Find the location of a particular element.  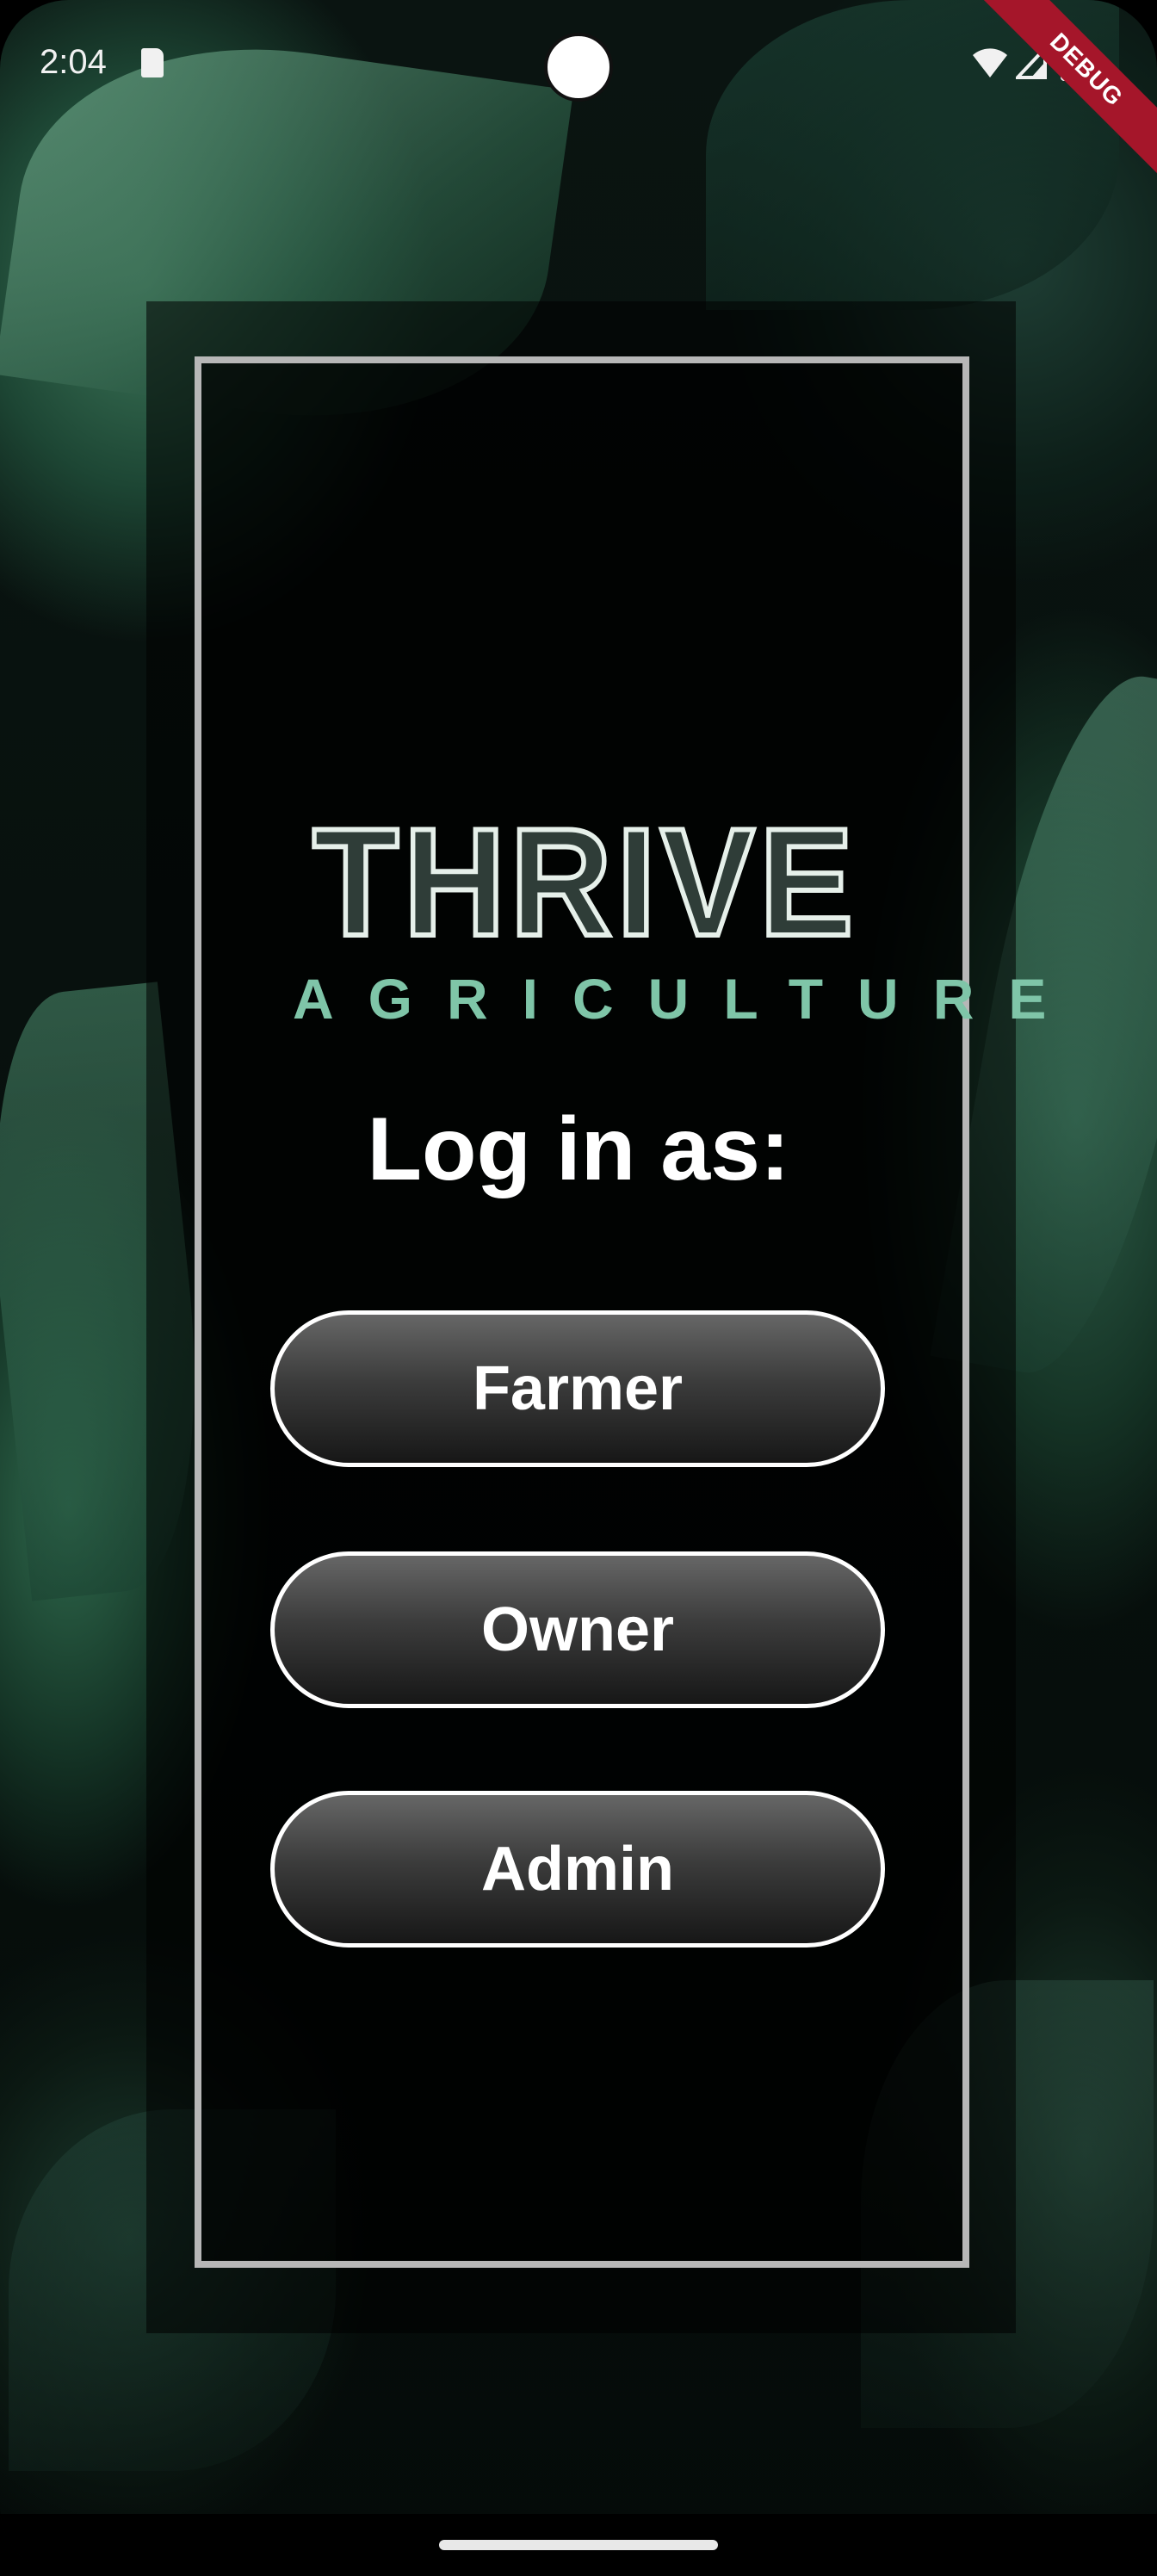

camera-cutout is located at coordinates (579, 67).